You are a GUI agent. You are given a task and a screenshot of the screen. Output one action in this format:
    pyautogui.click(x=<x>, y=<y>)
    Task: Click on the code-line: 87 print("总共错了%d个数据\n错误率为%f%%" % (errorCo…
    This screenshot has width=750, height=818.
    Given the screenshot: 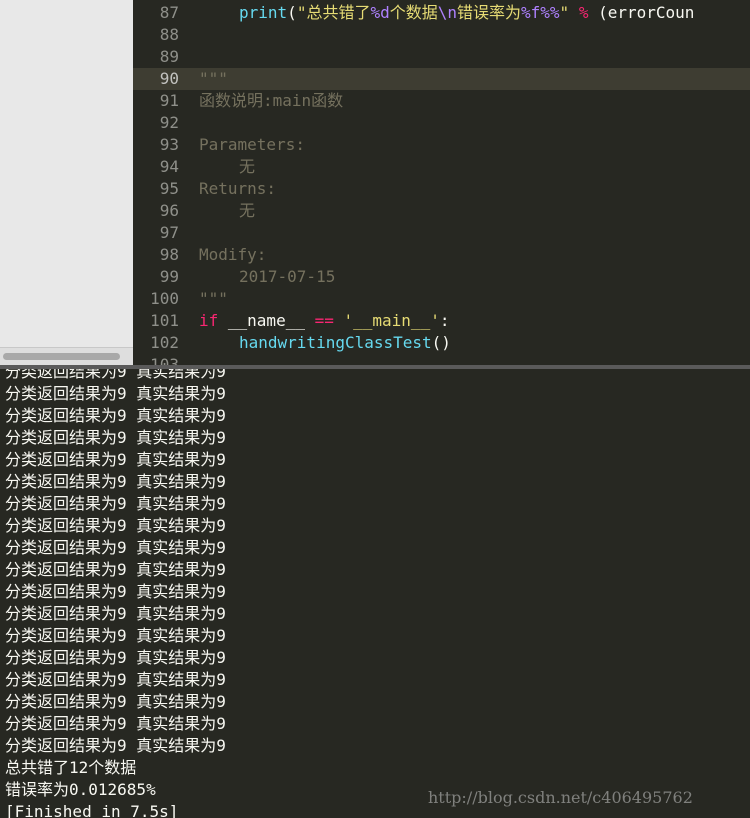 What is the action you would take?
    pyautogui.click(x=441, y=13)
    